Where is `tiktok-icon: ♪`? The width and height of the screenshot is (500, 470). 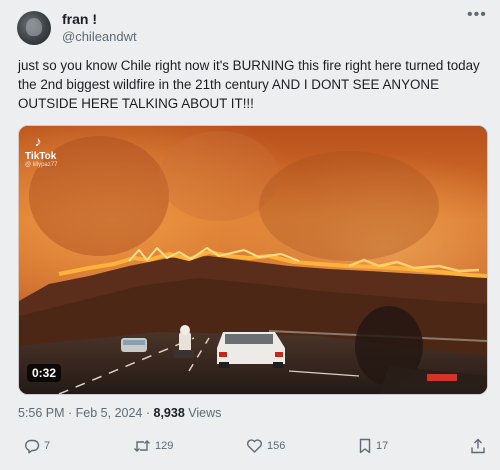 tiktok-icon: ♪ is located at coordinates (38, 141).